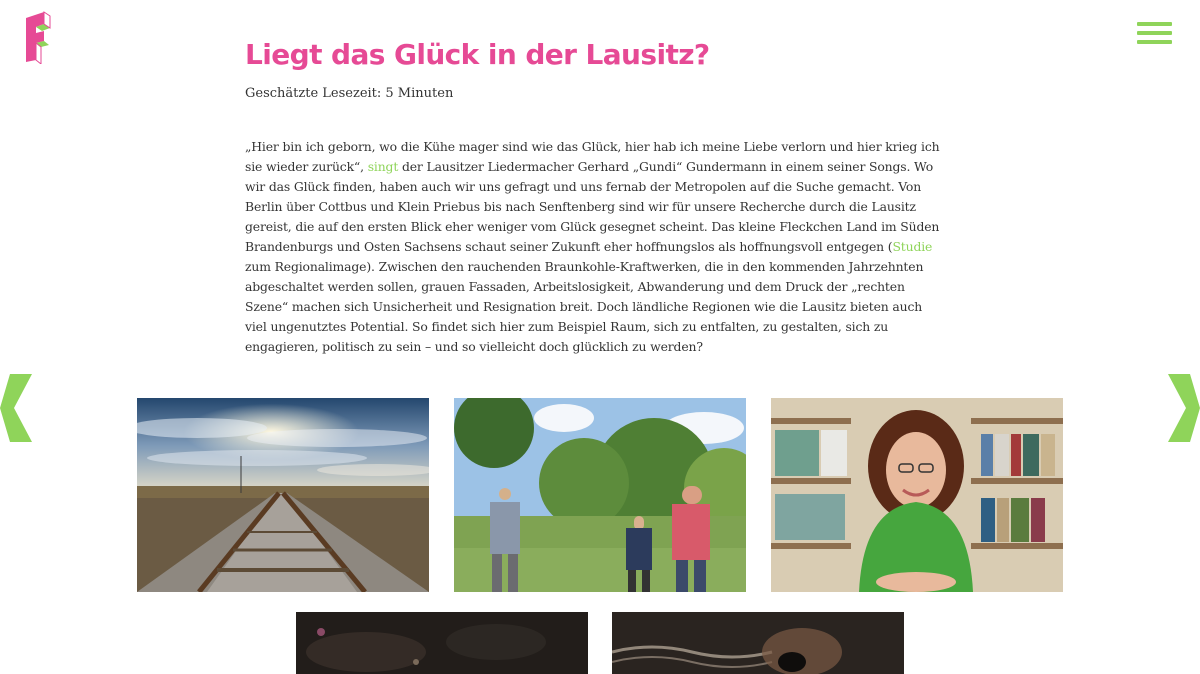  Describe the element at coordinates (18, 408) in the screenshot. I see `chevron-left-icon` at that location.